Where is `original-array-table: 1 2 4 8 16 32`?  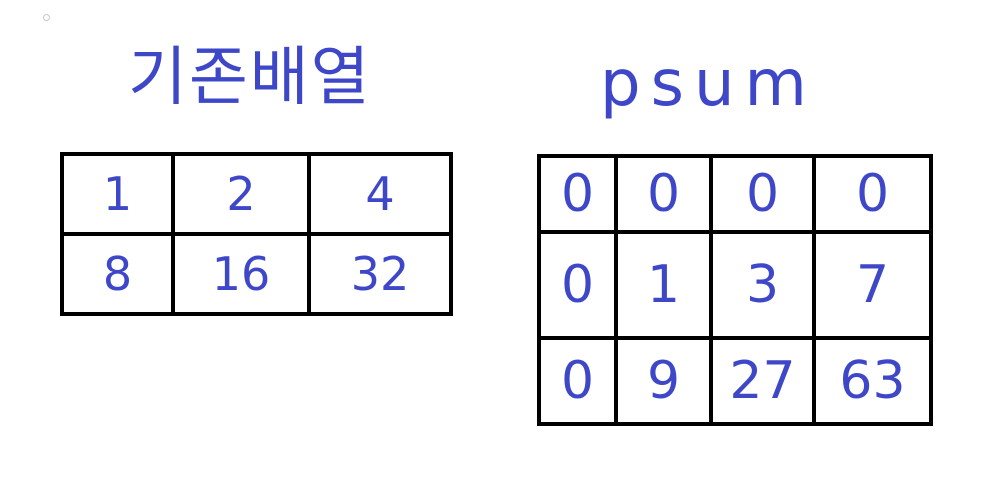 original-array-table: 1 2 4 8 16 32 is located at coordinates (256, 234).